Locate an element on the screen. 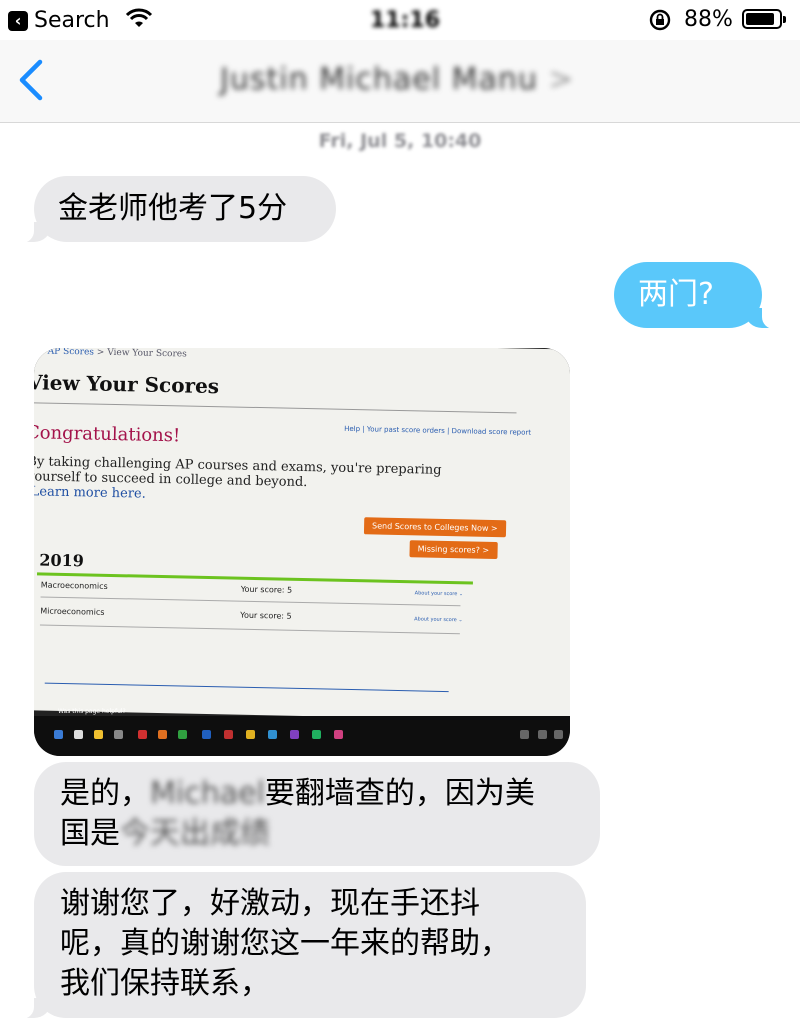 The width and height of the screenshot is (800, 1031). message-text: 谢谢您了，好激动，现在手还抖 呢，真的谢谢您这一年来的帮助， 我们保持联系， is located at coordinates (310, 944).